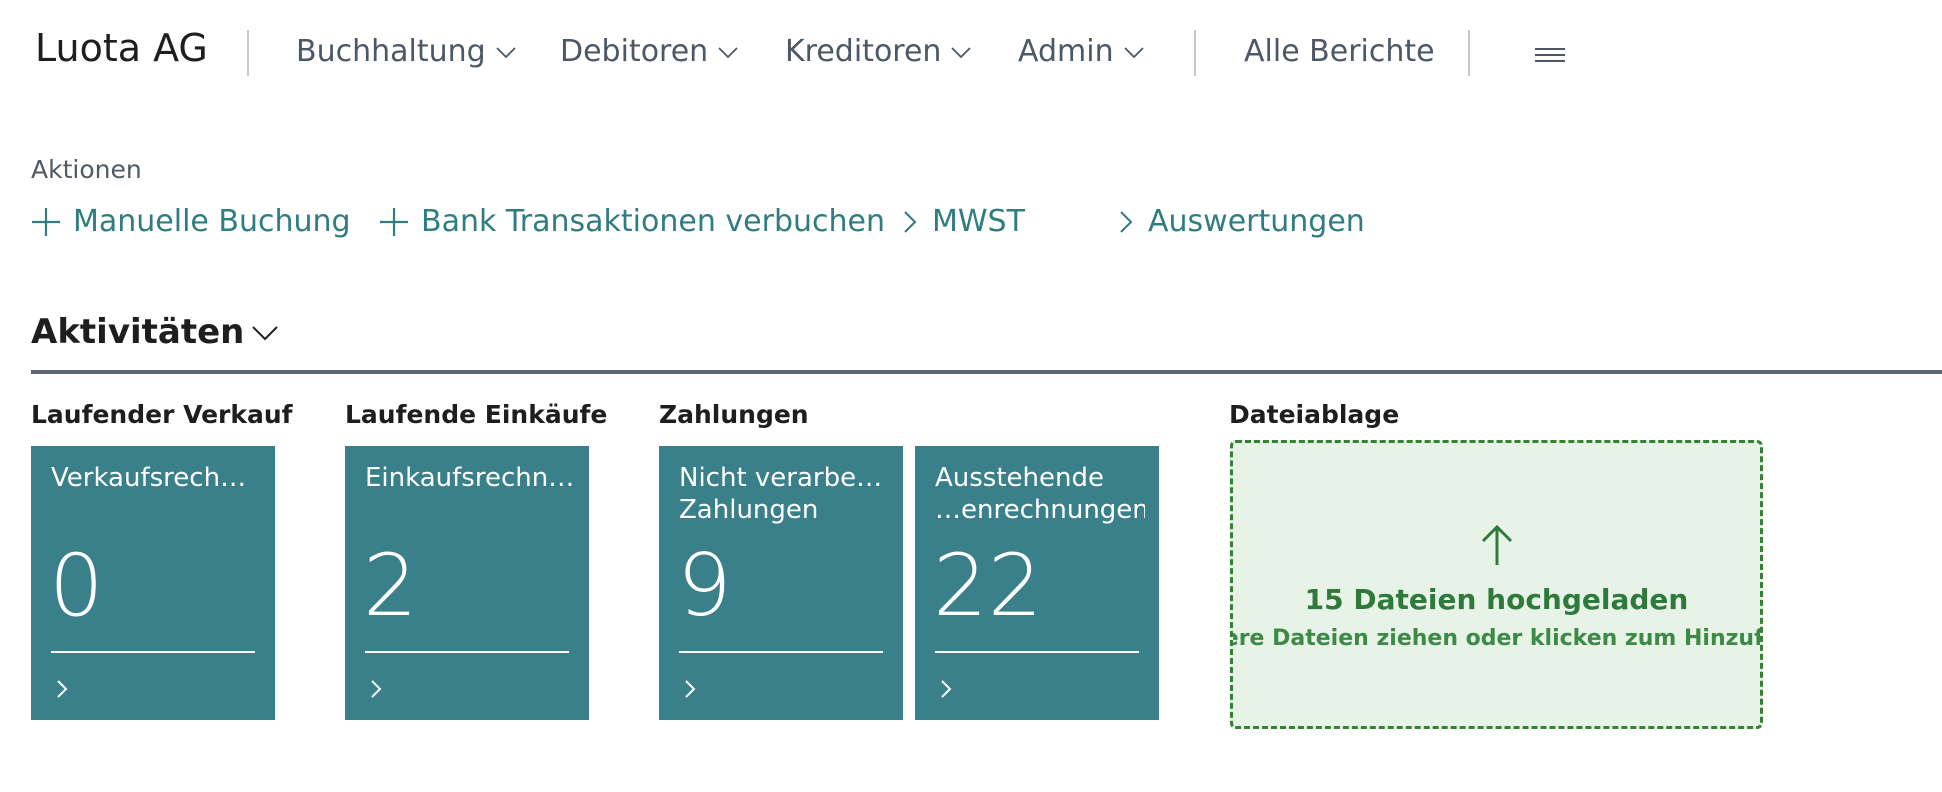 This screenshot has width=1942, height=792. Describe the element at coordinates (1256, 221) in the screenshot. I see `action-reports-label: Auswertungen` at that location.